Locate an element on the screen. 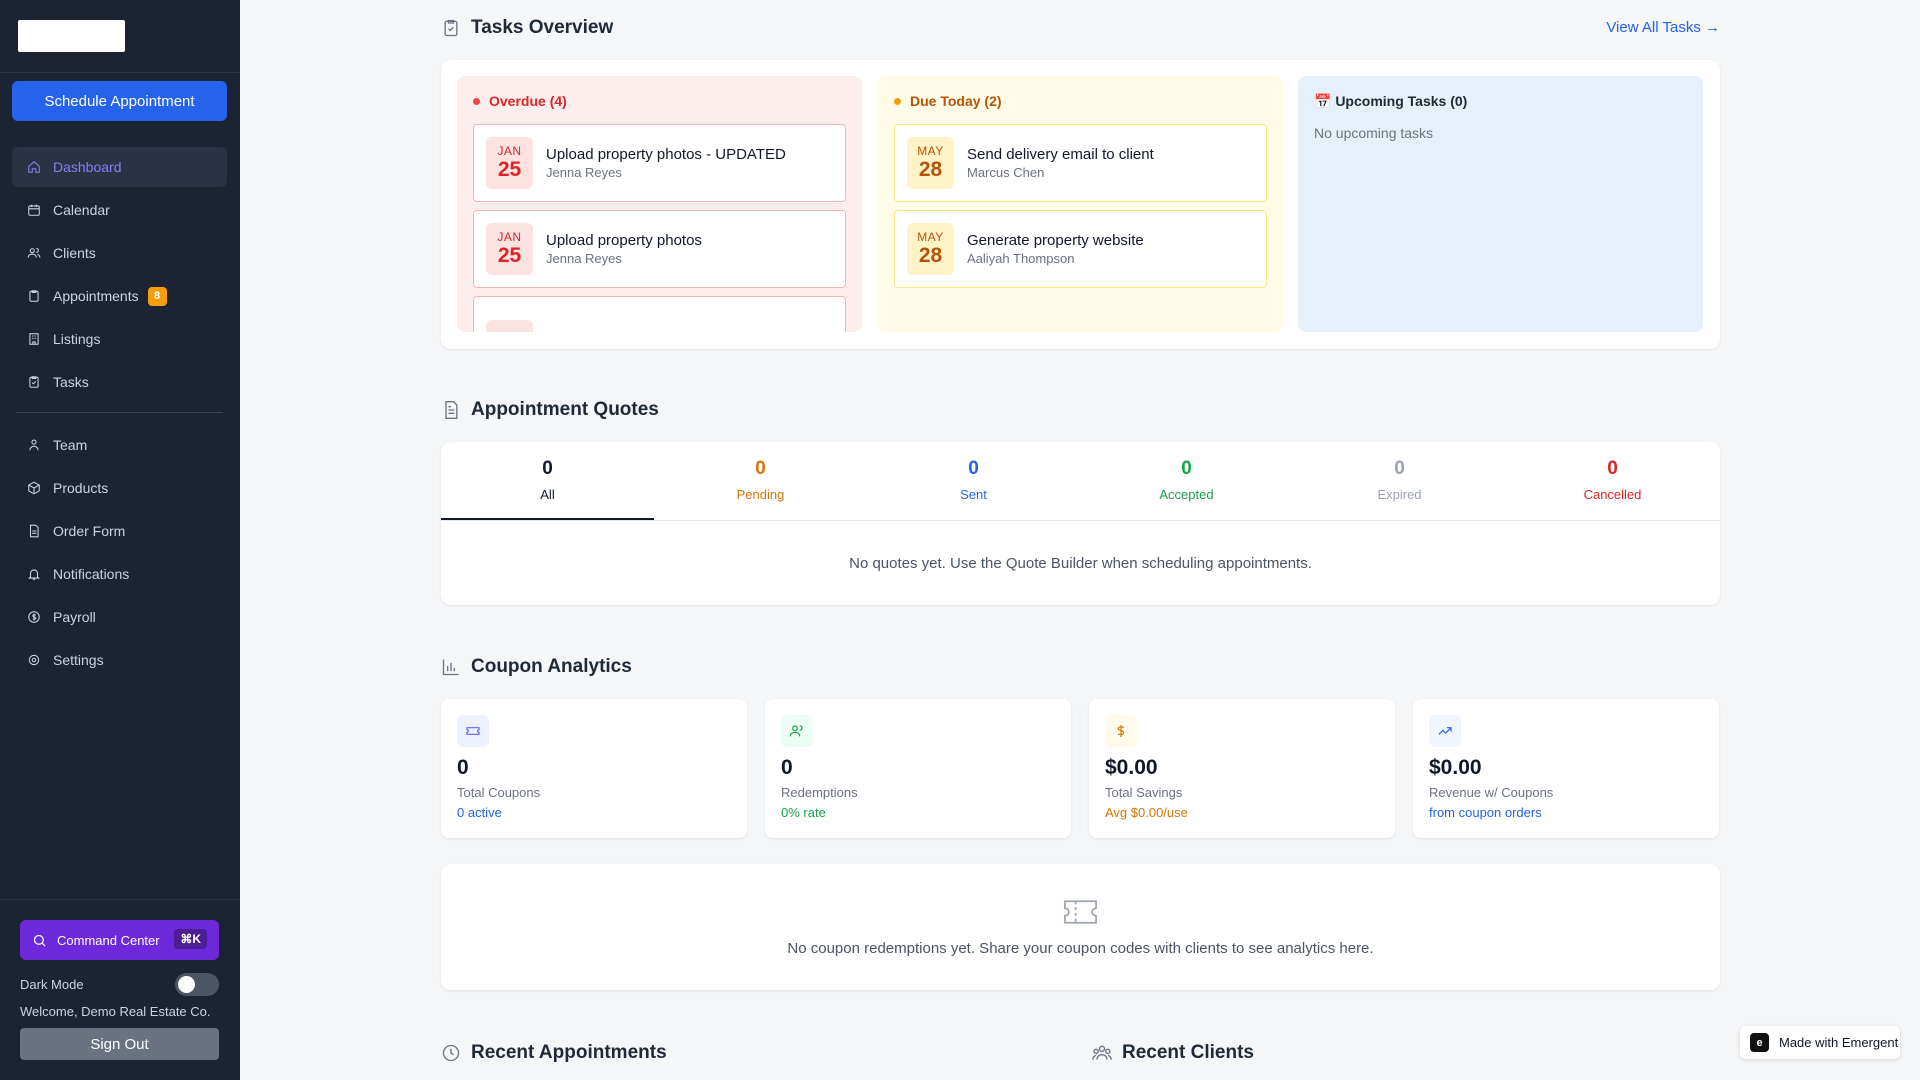  task-title: Send delivery email to client is located at coordinates (1060, 154).